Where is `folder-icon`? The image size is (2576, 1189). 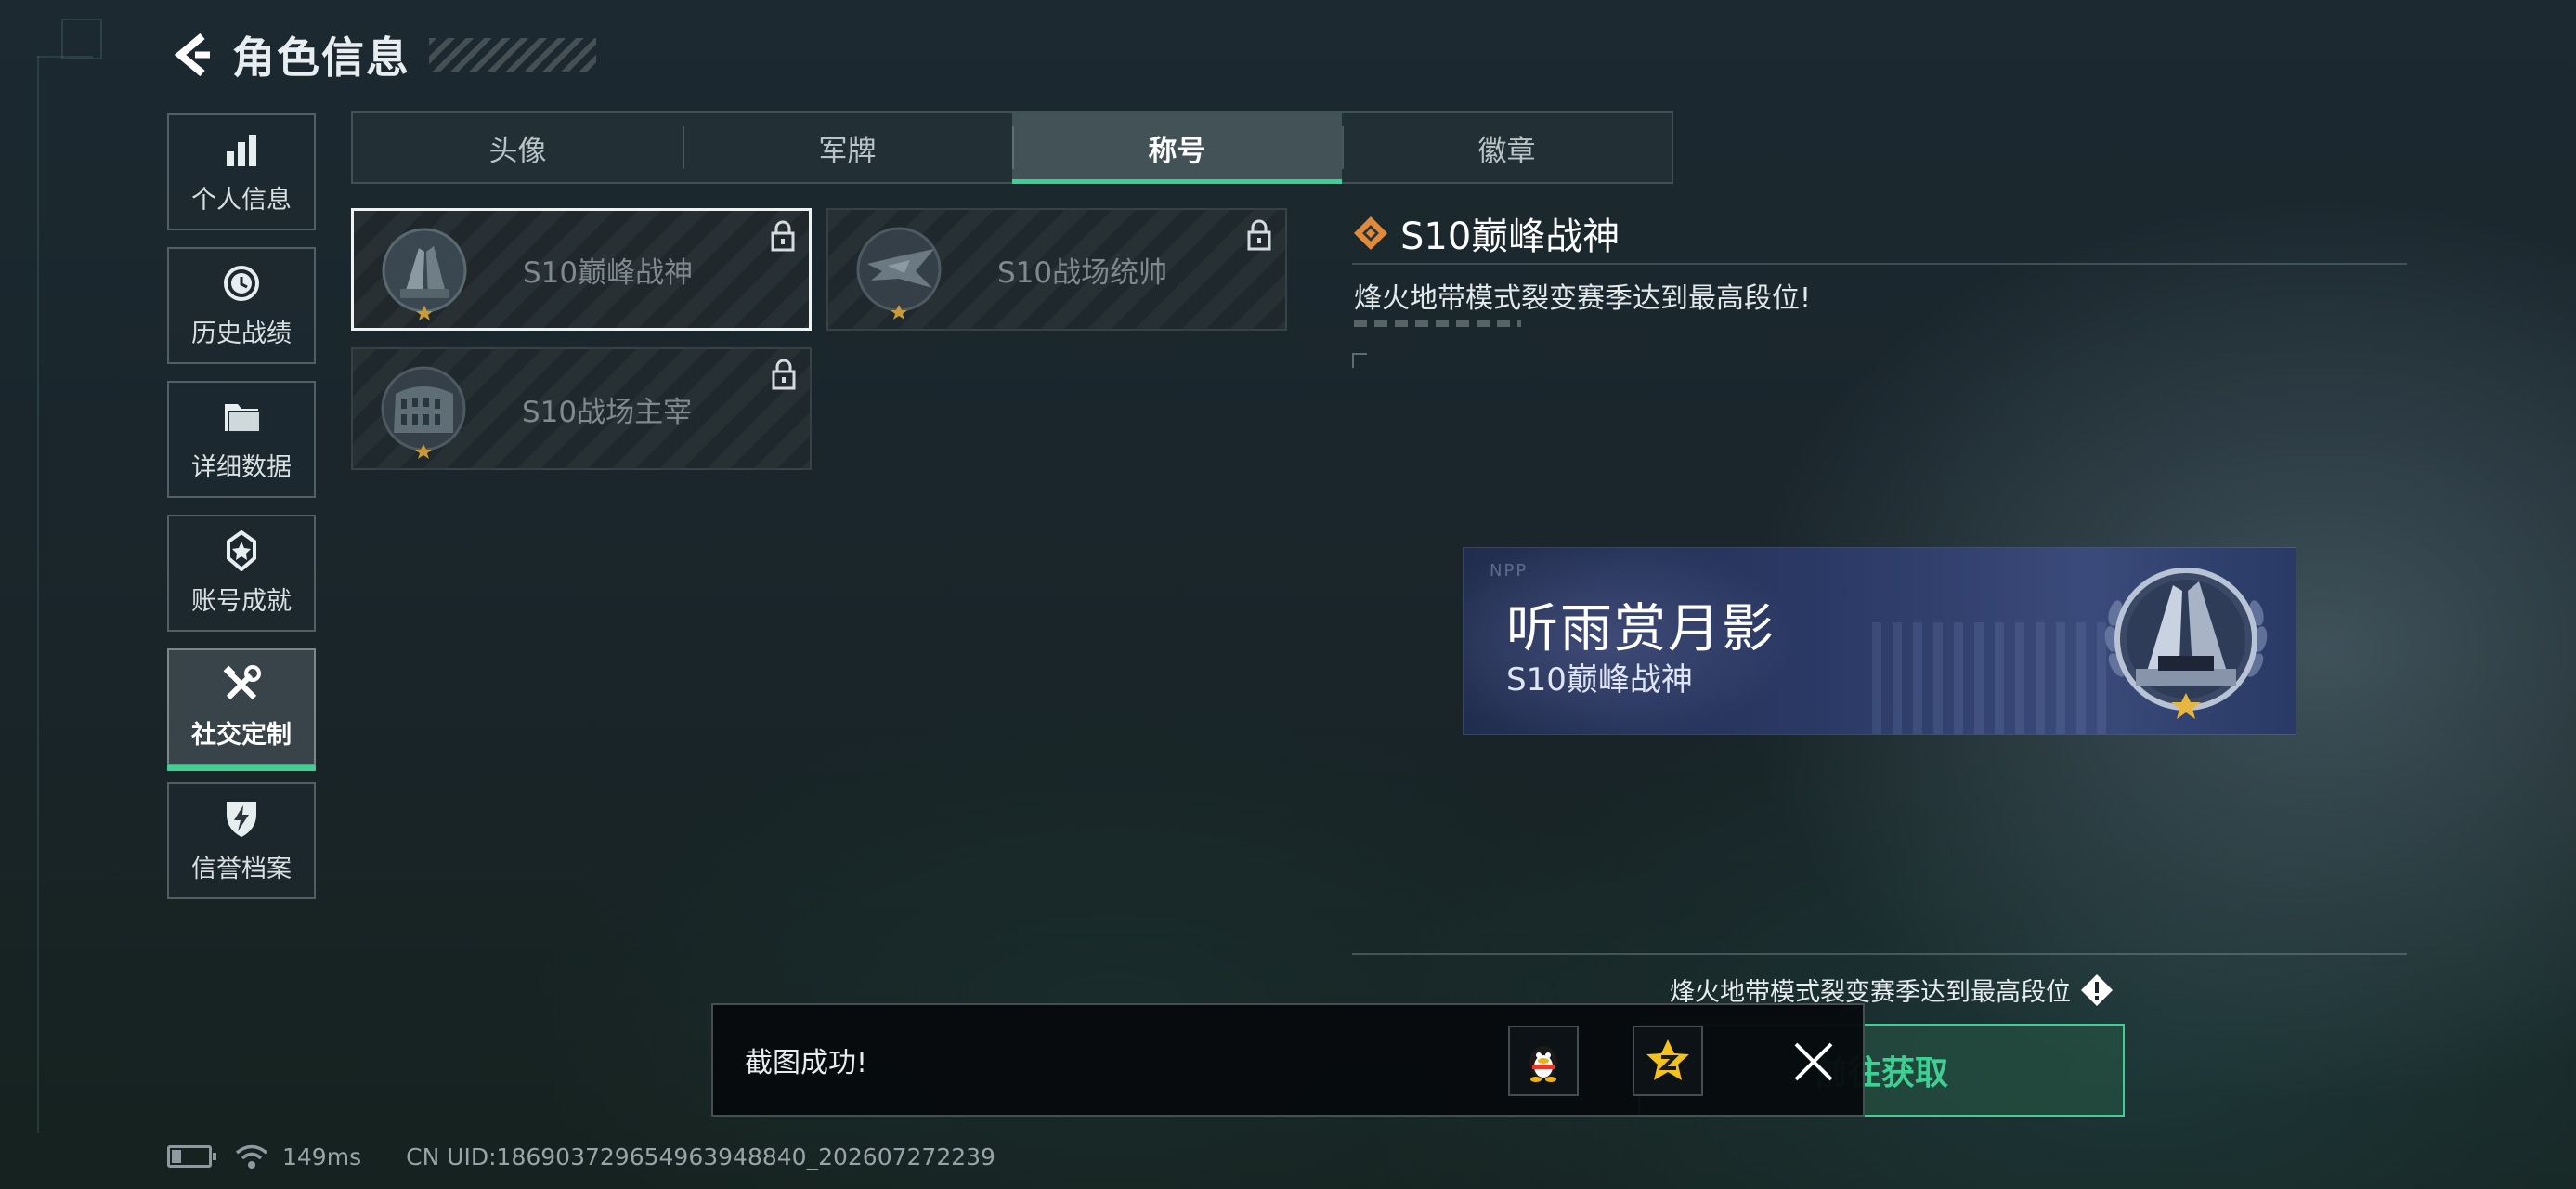
folder-icon is located at coordinates (241, 417).